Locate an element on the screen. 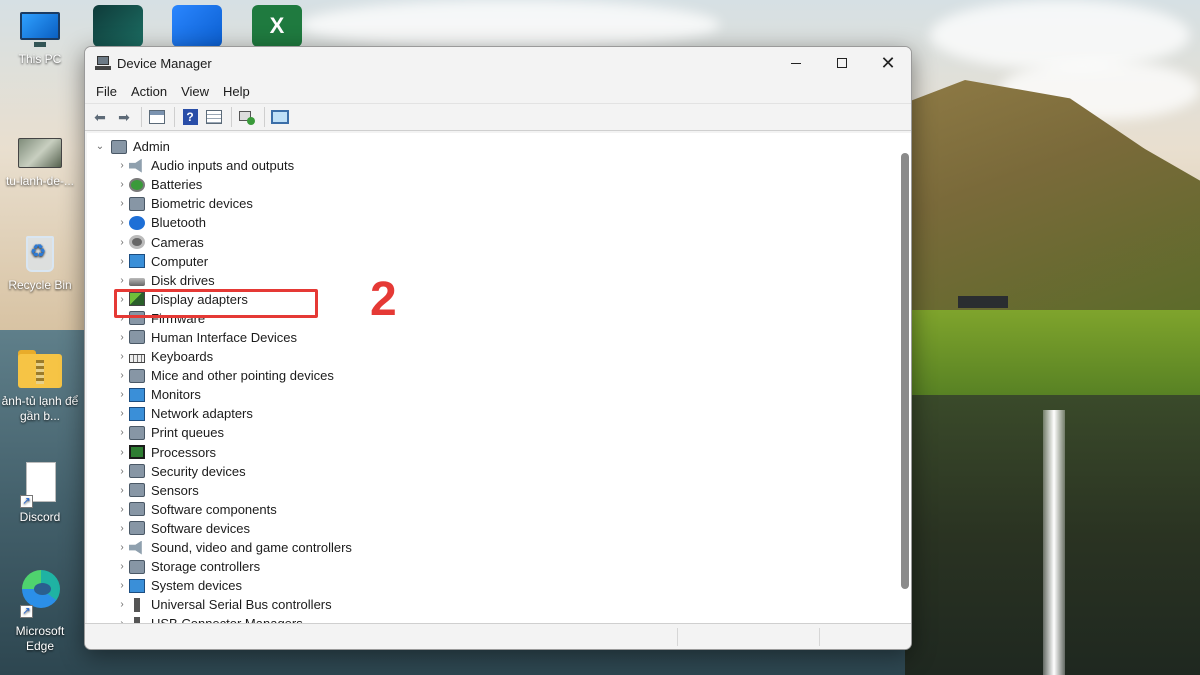 The height and width of the screenshot is (675, 1200). desktop-icon-this-pc: This PC is located at coordinates (40, 37).